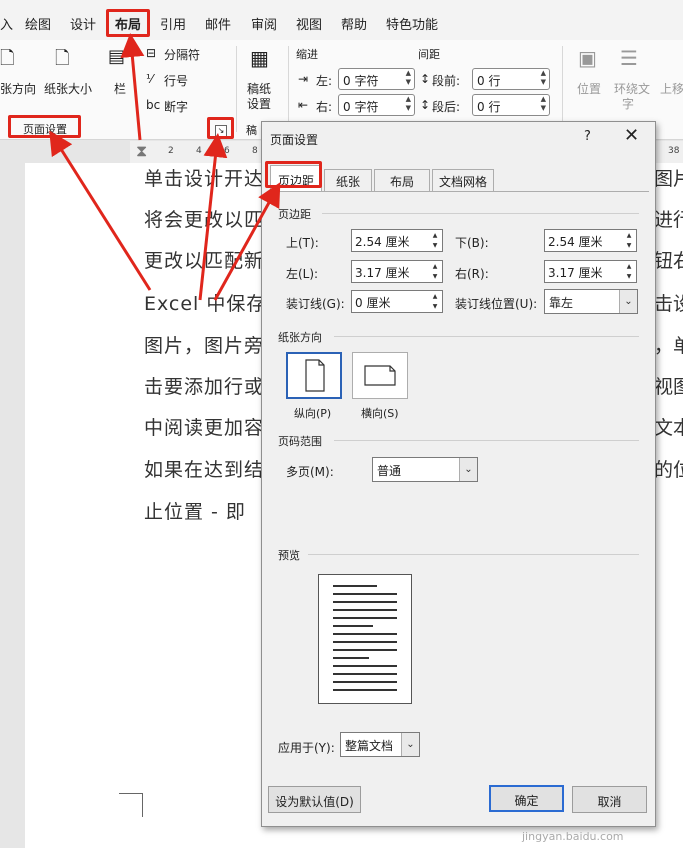  What do you see at coordinates (302, 274) in the screenshot?
I see `left-margin-label: 左(L):` at bounding box center [302, 274].